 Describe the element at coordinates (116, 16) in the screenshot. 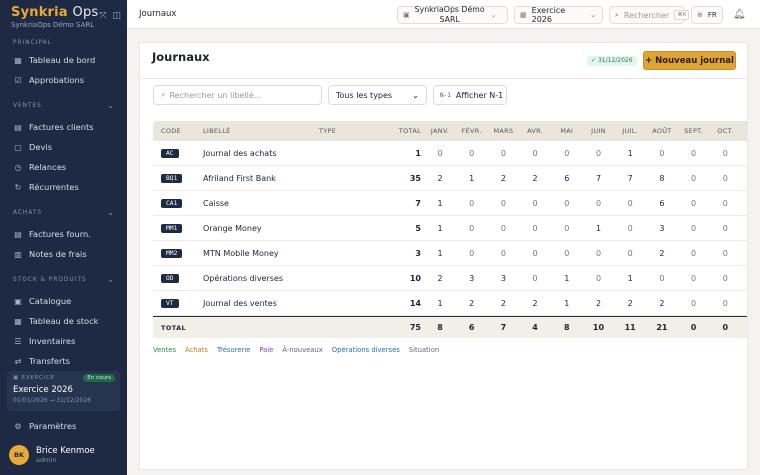

I see `collapse-sidebar-icon: ◫` at that location.